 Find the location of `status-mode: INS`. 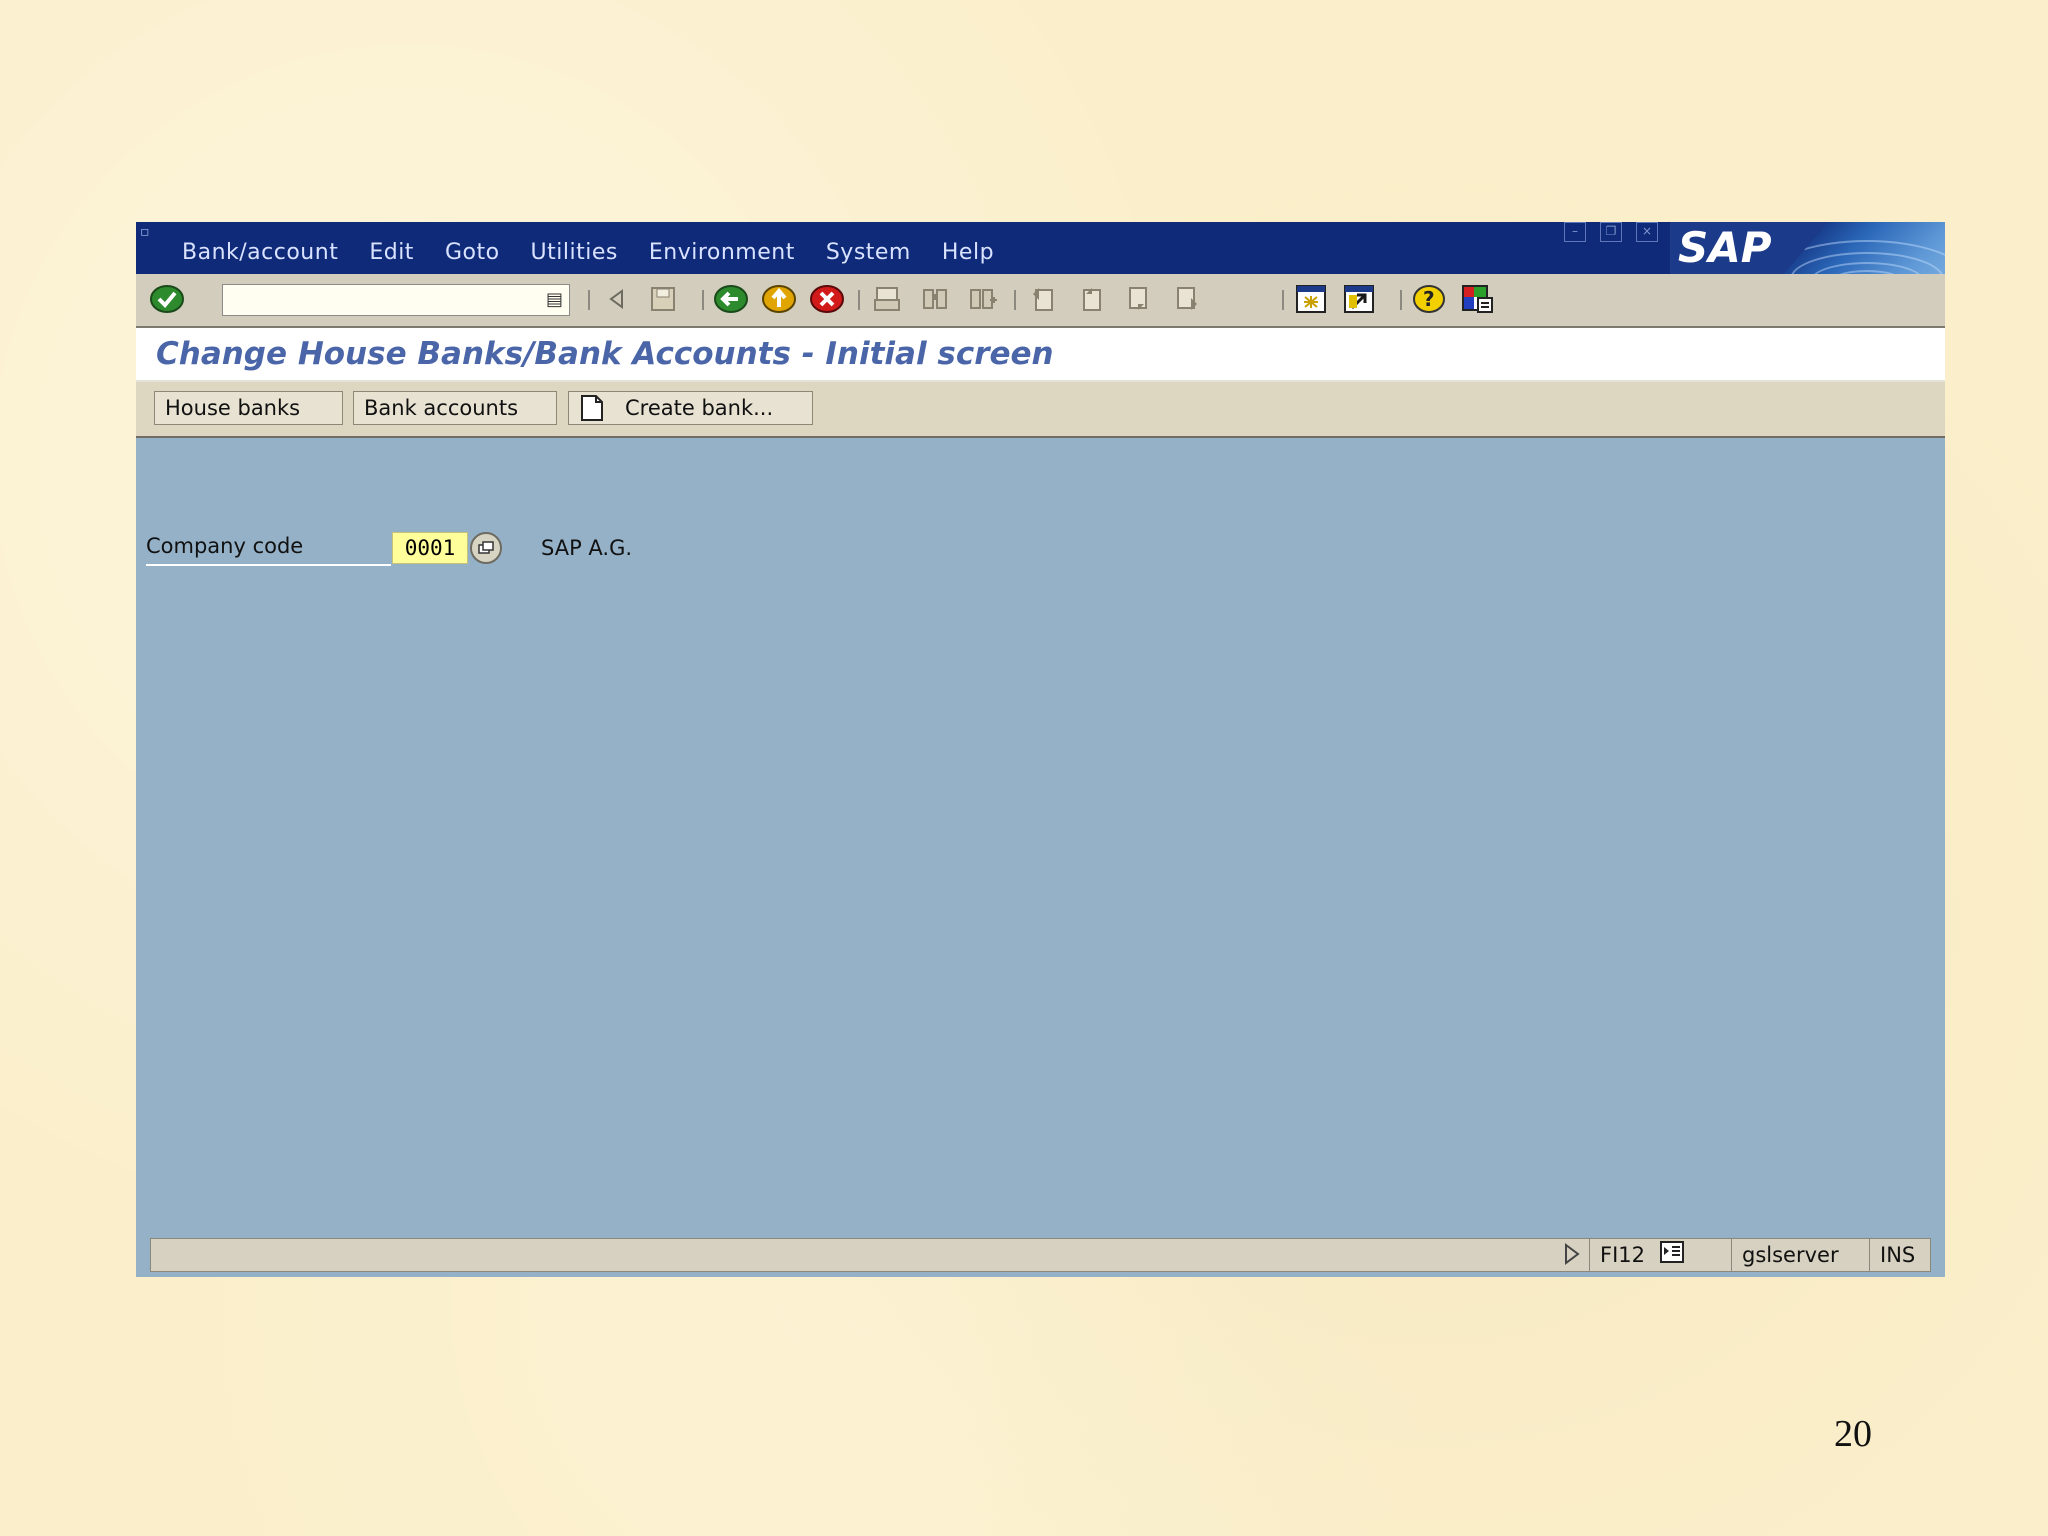

status-mode: INS is located at coordinates (1900, 1255).